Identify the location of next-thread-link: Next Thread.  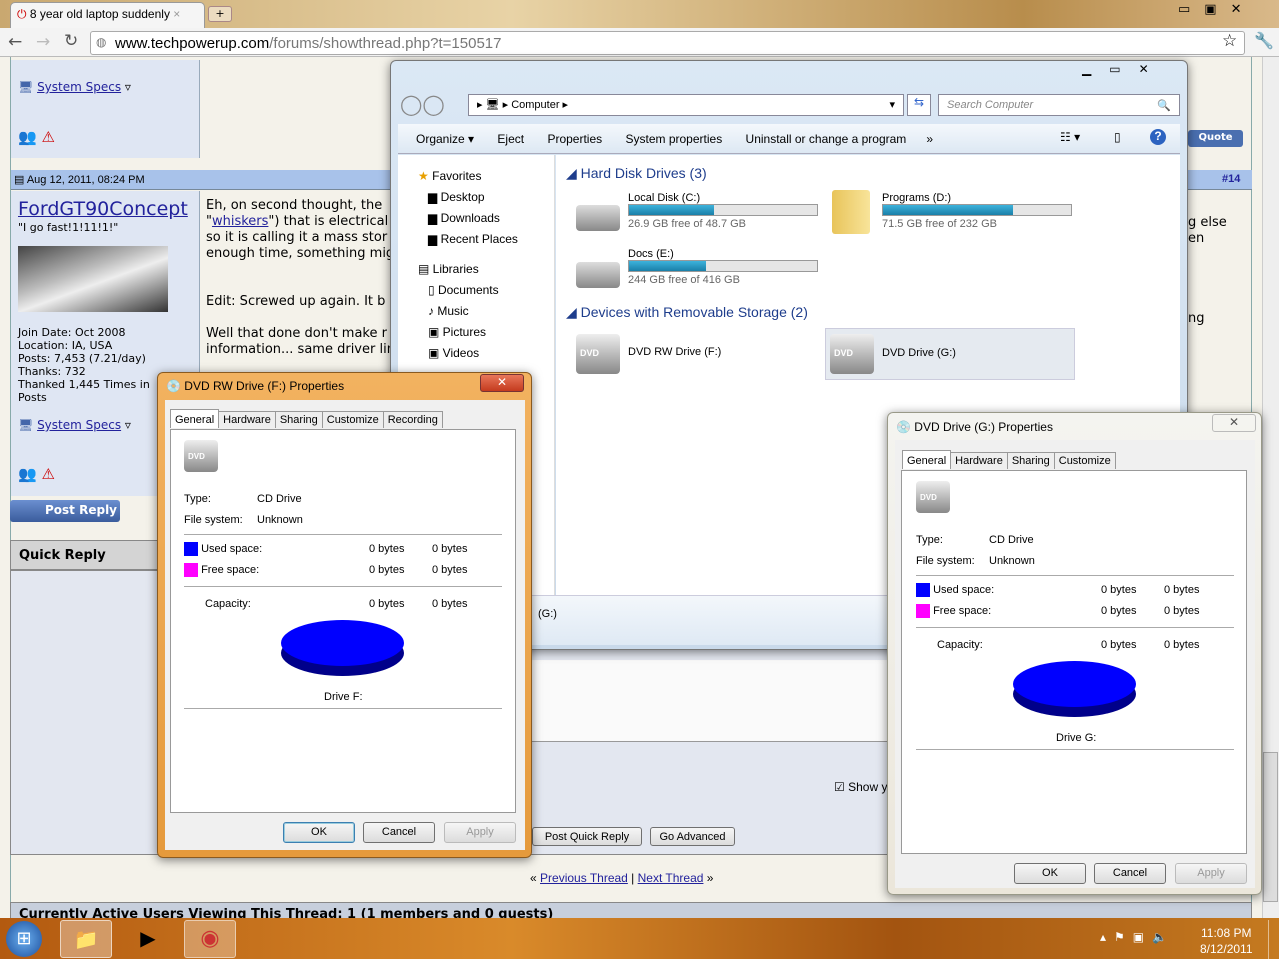
(671, 878).